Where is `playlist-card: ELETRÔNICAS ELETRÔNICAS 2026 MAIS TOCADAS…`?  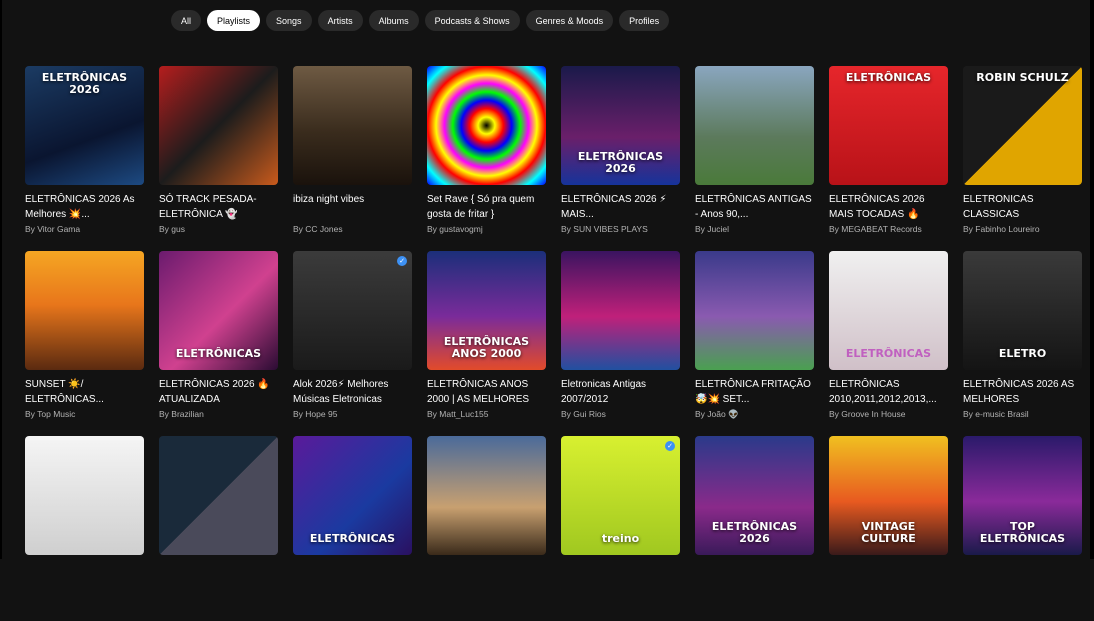
playlist-card: ELETRÔNICAS ELETRÔNICAS 2026 MAIS TOCADAS… is located at coordinates (888, 158).